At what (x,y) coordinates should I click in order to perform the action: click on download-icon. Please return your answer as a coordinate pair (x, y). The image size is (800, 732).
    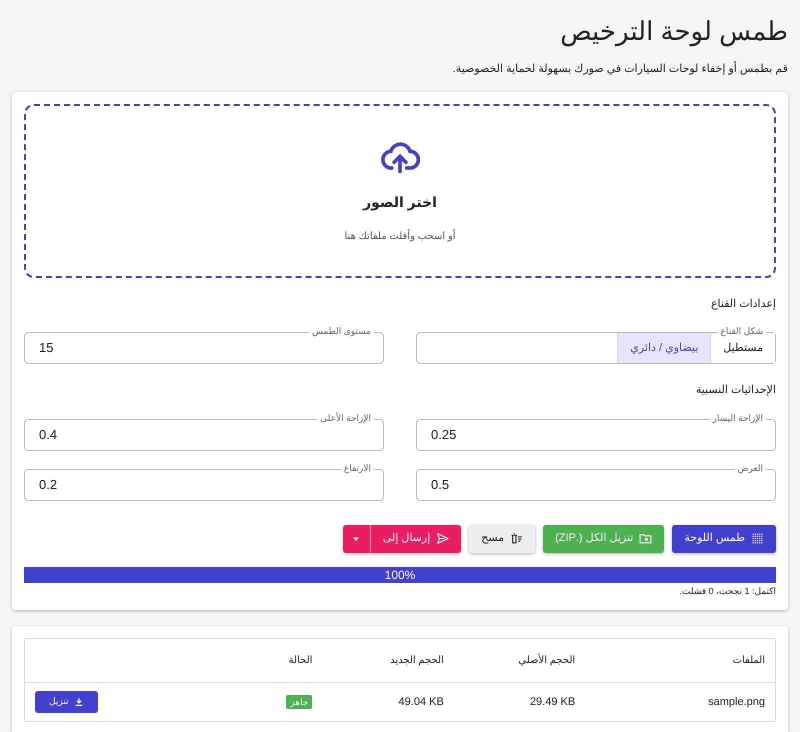
    Looking at the image, I should click on (79, 701).